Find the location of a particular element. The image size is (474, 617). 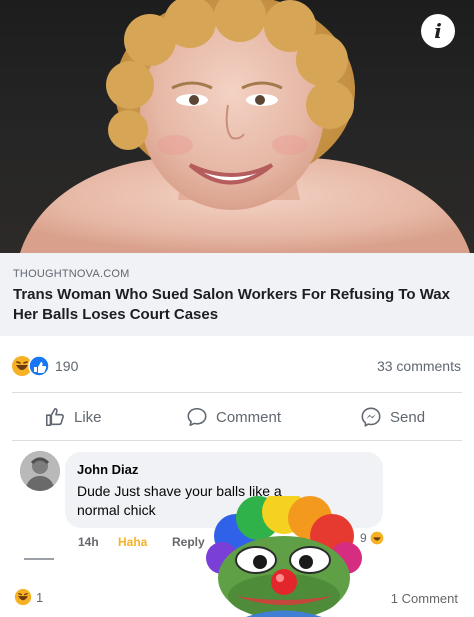

footer-reaction-count: 1 is located at coordinates (40, 597).